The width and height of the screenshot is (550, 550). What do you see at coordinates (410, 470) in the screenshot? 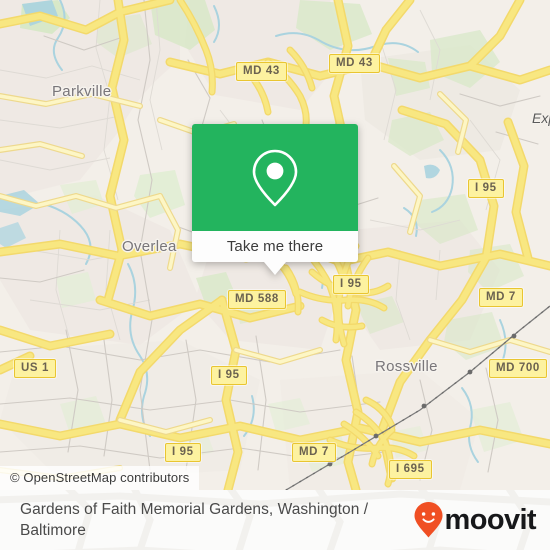
I see `shield-i-695: I 695` at bounding box center [410, 470].